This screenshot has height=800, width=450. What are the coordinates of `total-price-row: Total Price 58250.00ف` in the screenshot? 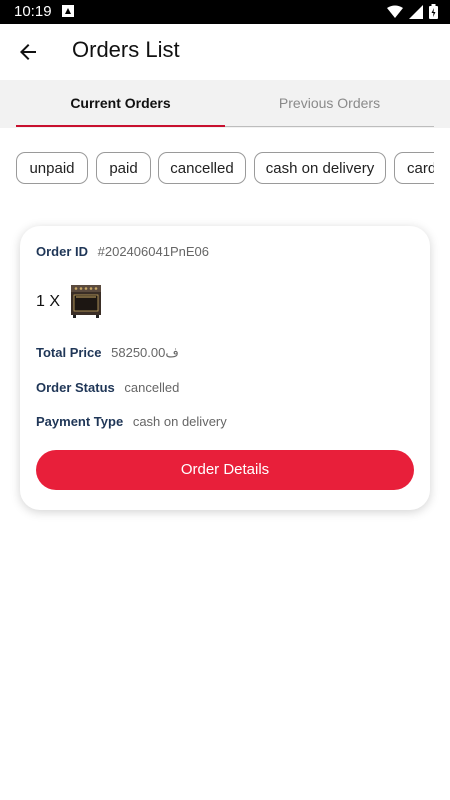 It's located at (107, 353).